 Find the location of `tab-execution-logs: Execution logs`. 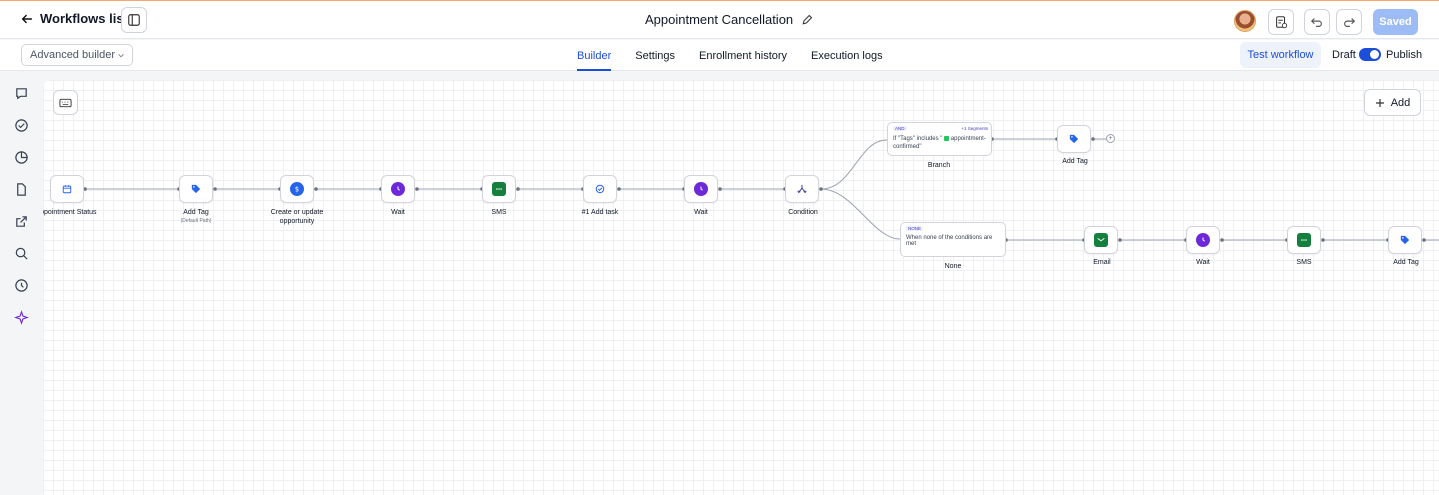

tab-execution-logs: Execution logs is located at coordinates (847, 55).